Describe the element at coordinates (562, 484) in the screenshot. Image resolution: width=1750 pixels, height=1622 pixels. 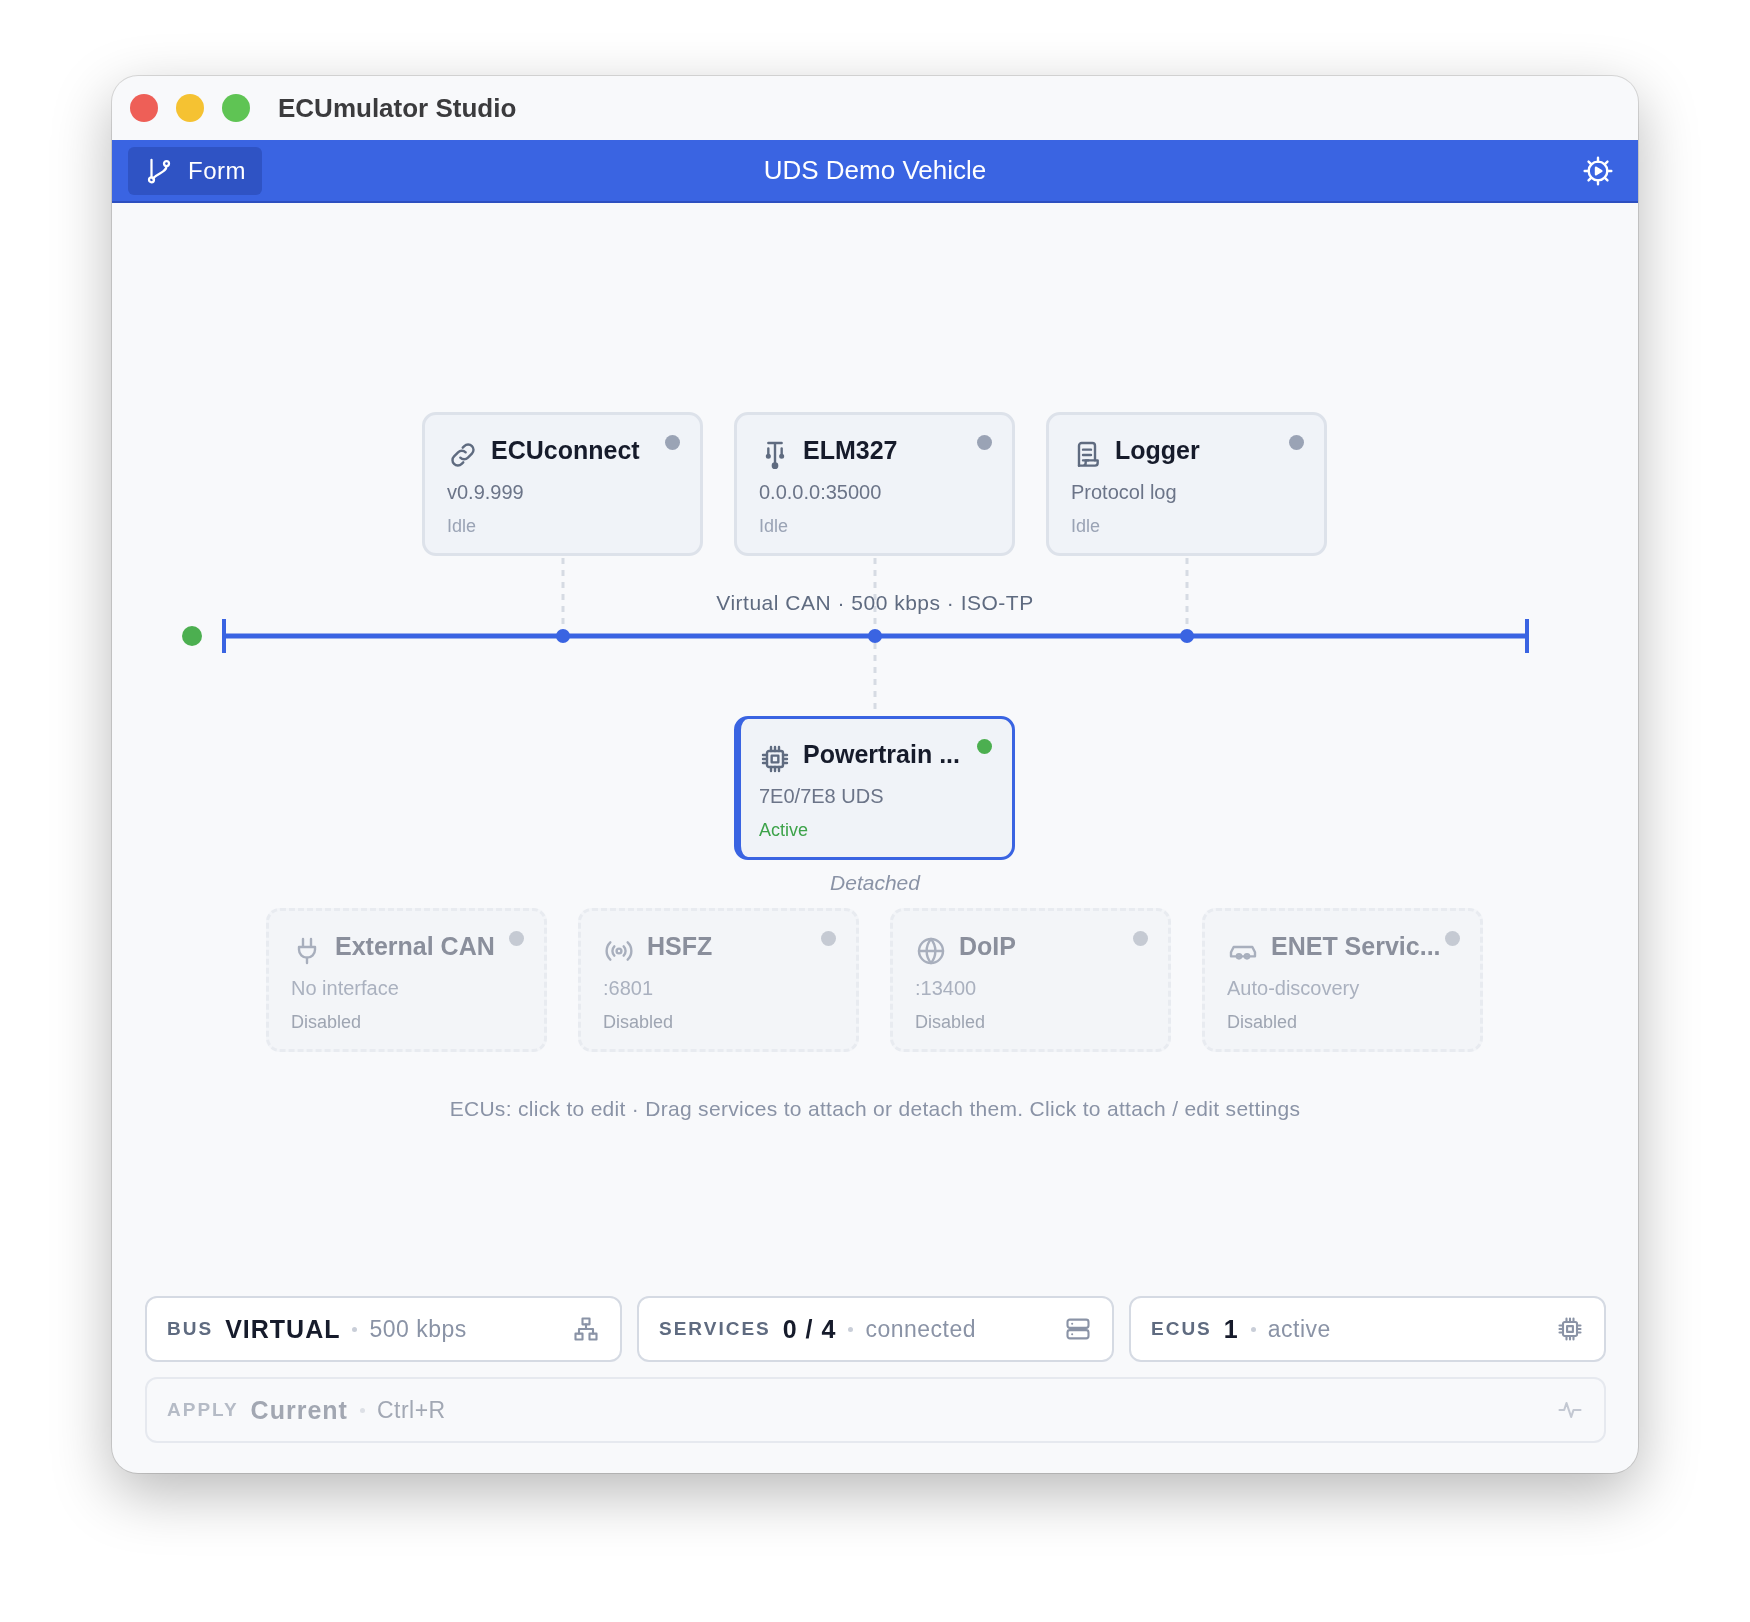
I see `node-card: ECUconnect v0.9.999 Idle` at that location.